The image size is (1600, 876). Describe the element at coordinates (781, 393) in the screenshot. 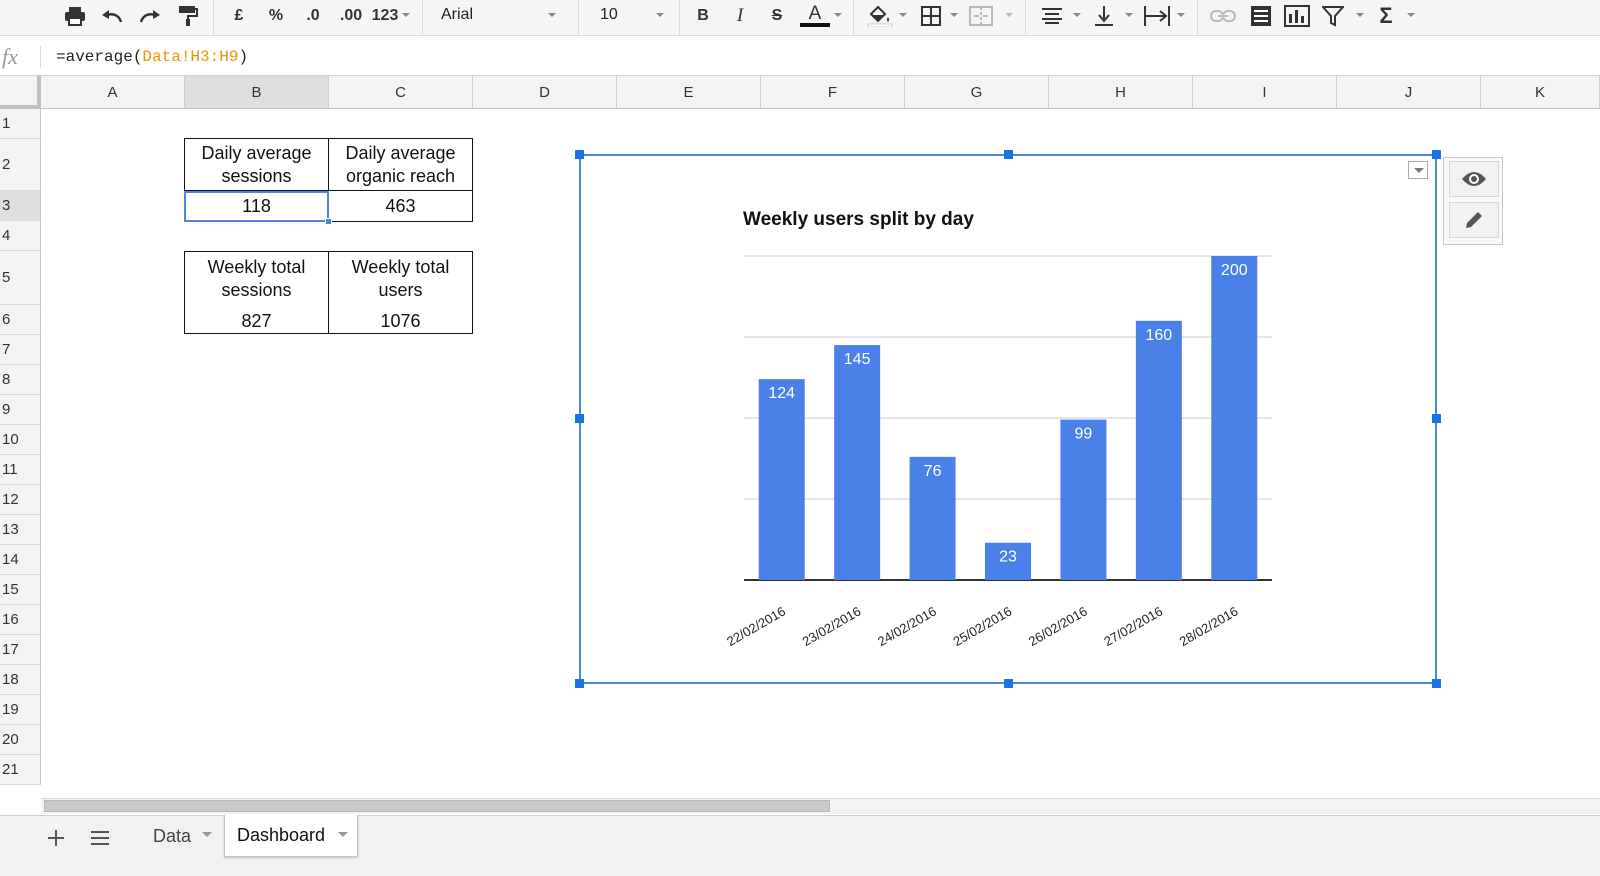

I see `bar-data-label: 124` at that location.